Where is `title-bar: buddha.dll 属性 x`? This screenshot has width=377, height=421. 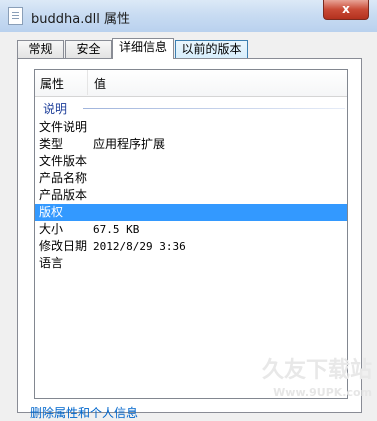 title-bar: buddha.dll 属性 x is located at coordinates (188, 16).